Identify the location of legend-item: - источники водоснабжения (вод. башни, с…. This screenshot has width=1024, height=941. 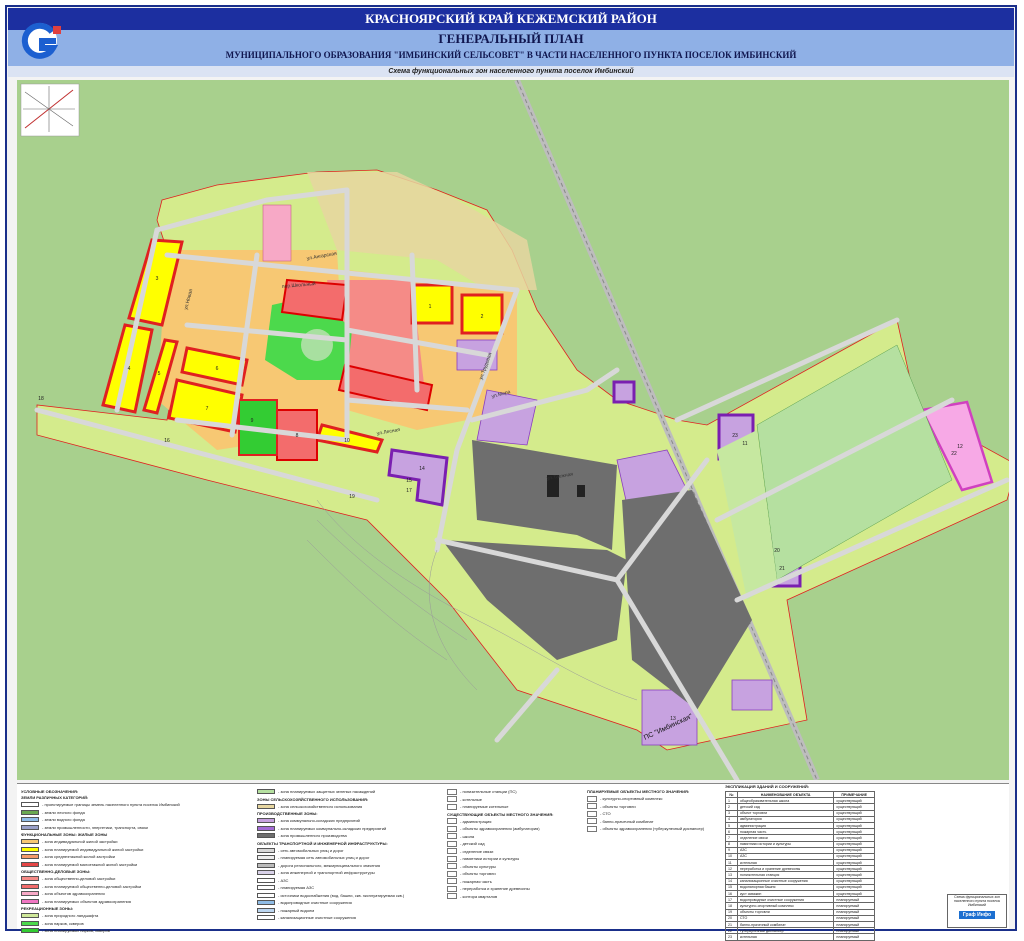
(330, 896).